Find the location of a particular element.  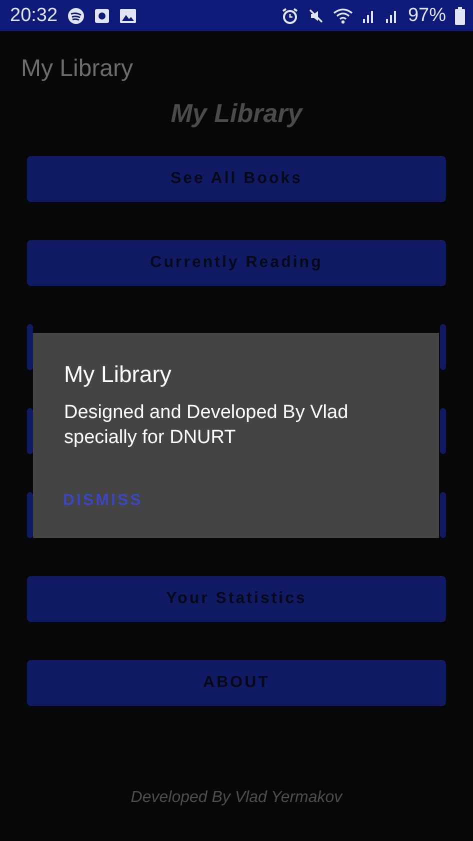

menu-button: ABOUT is located at coordinates (236, 683).